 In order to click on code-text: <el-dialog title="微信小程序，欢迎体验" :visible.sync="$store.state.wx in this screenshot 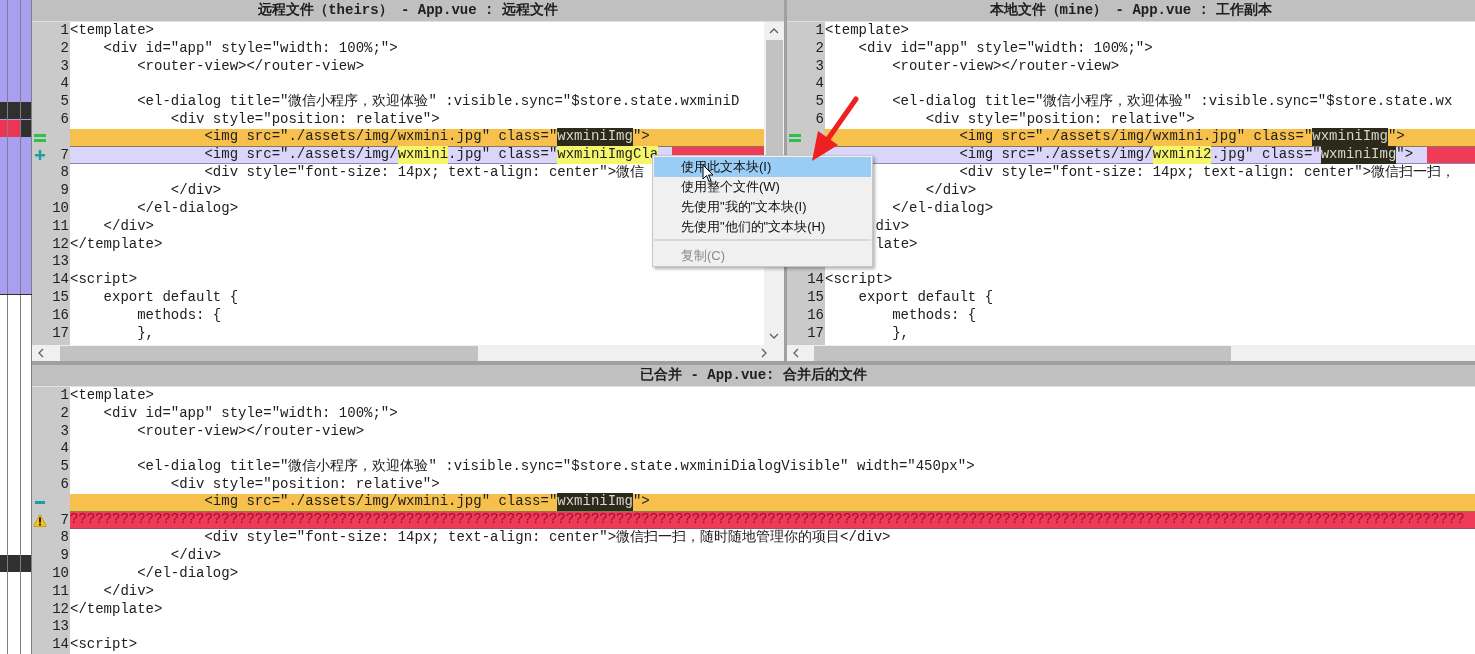, I will do `click(1172, 102)`.